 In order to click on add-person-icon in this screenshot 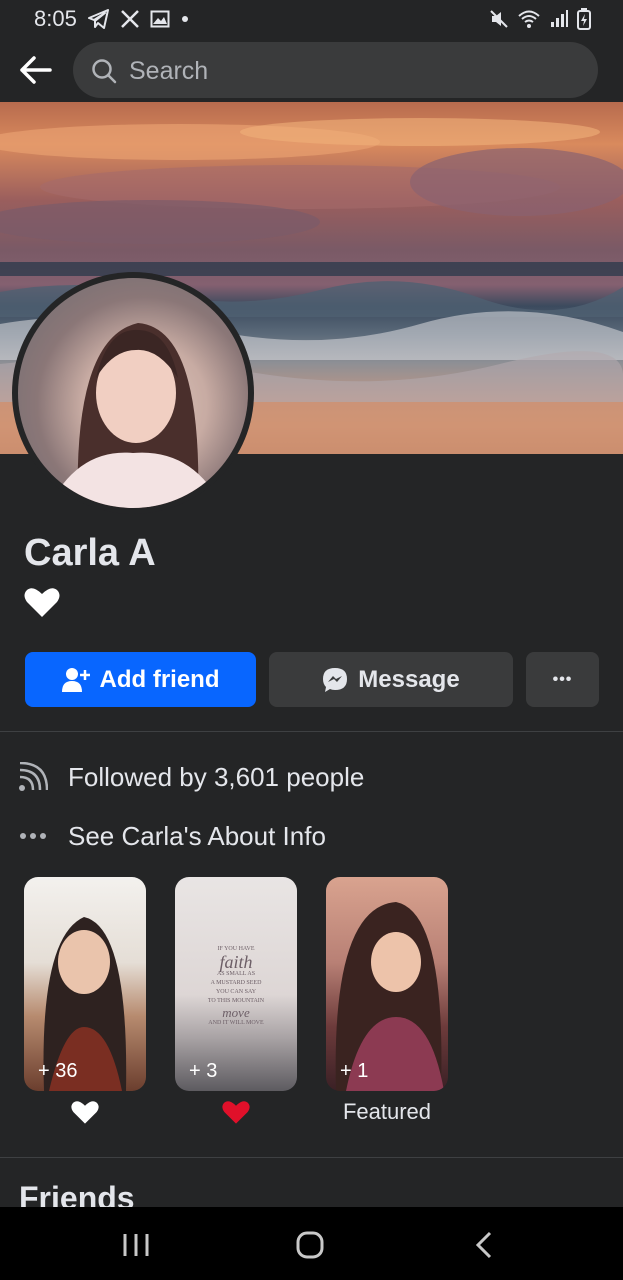, I will do `click(75, 679)`.